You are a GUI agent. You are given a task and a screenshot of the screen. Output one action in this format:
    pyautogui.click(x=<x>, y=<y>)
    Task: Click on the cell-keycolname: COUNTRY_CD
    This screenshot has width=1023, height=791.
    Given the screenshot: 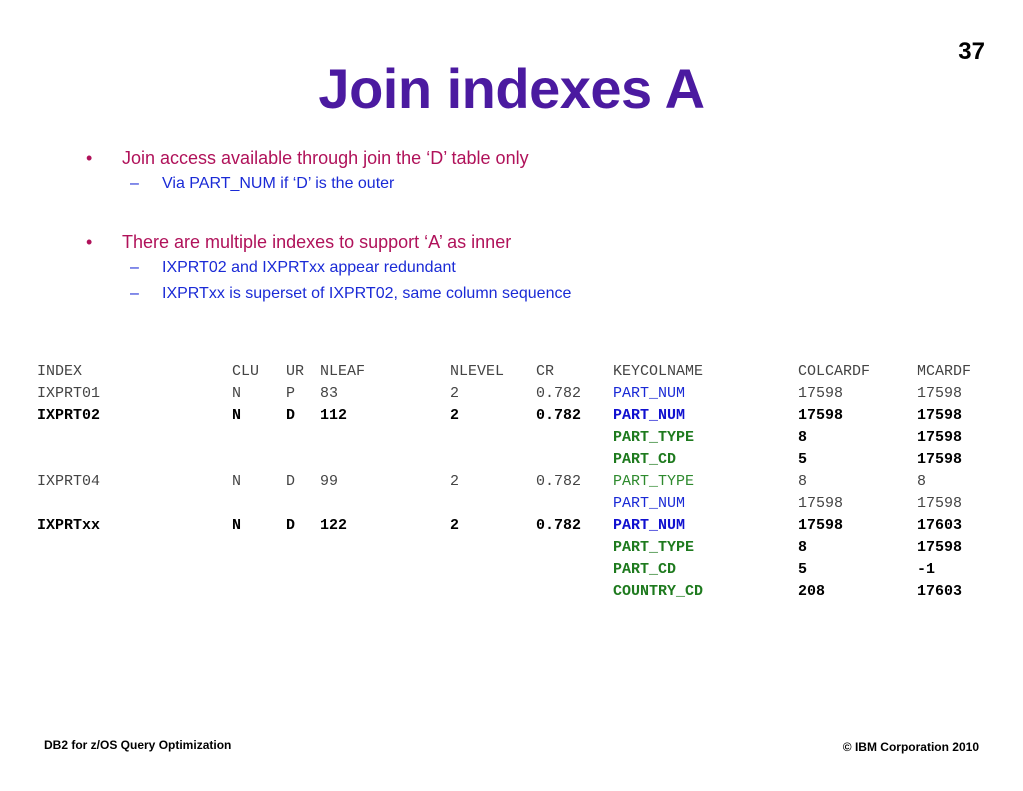 What is the action you would take?
    pyautogui.click(x=658, y=591)
    